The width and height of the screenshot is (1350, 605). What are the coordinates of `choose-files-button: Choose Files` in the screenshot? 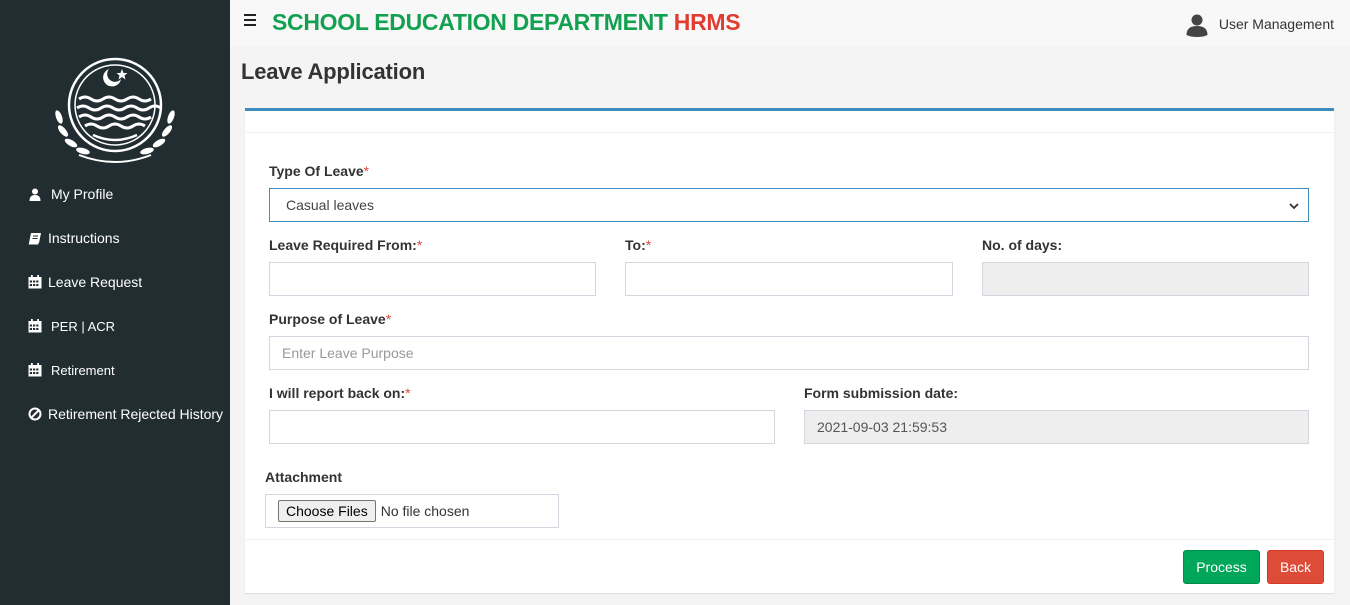 It's located at (327, 511).